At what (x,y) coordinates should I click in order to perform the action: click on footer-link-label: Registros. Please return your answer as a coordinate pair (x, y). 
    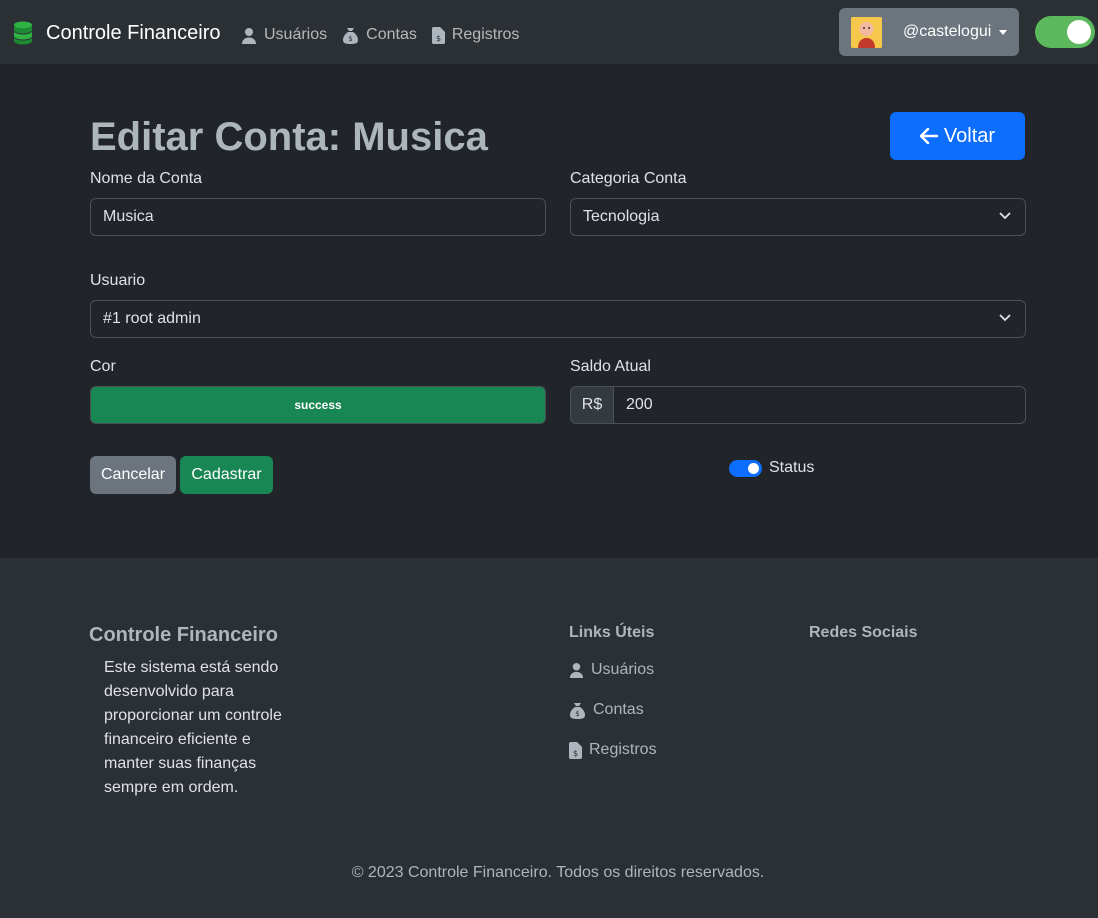
    Looking at the image, I should click on (623, 749).